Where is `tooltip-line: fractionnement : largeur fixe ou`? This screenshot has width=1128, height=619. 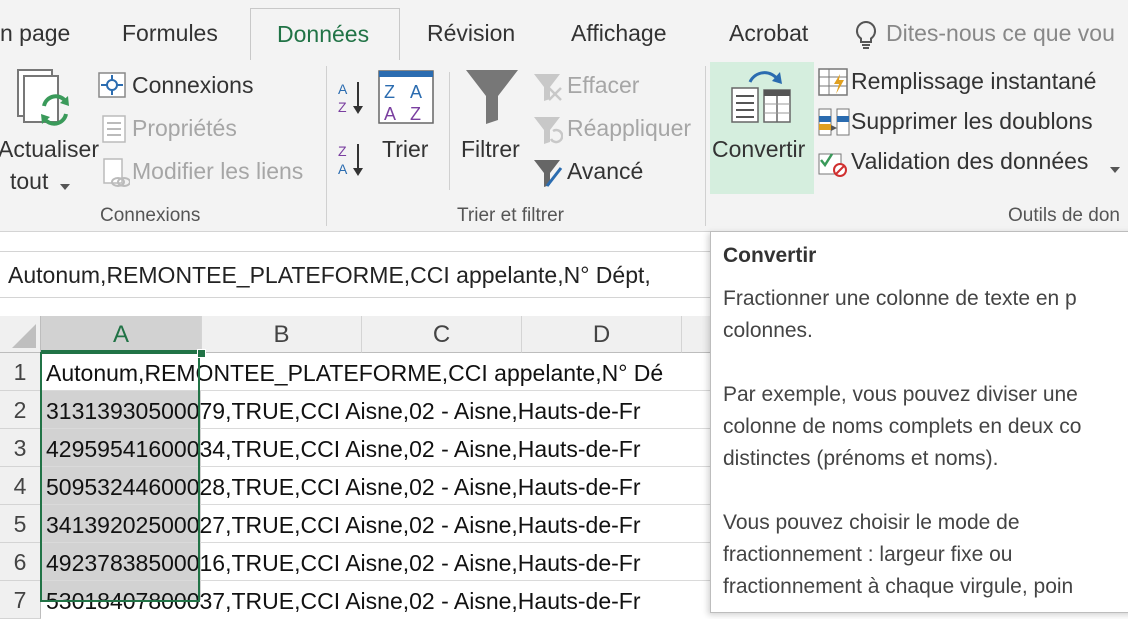
tooltip-line: fractionnement : largeur fixe ou is located at coordinates (868, 554).